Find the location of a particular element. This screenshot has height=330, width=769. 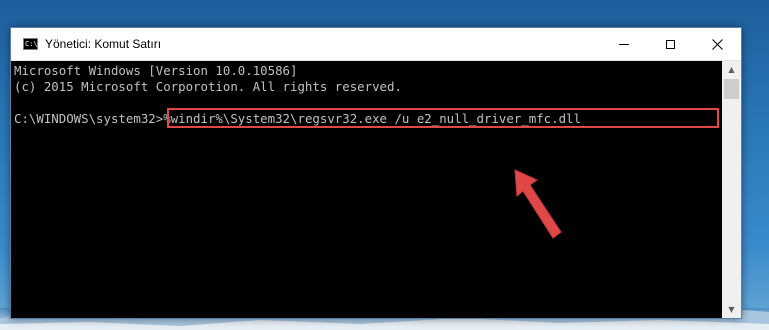

pointer-arrow-icon is located at coordinates (538, 204).